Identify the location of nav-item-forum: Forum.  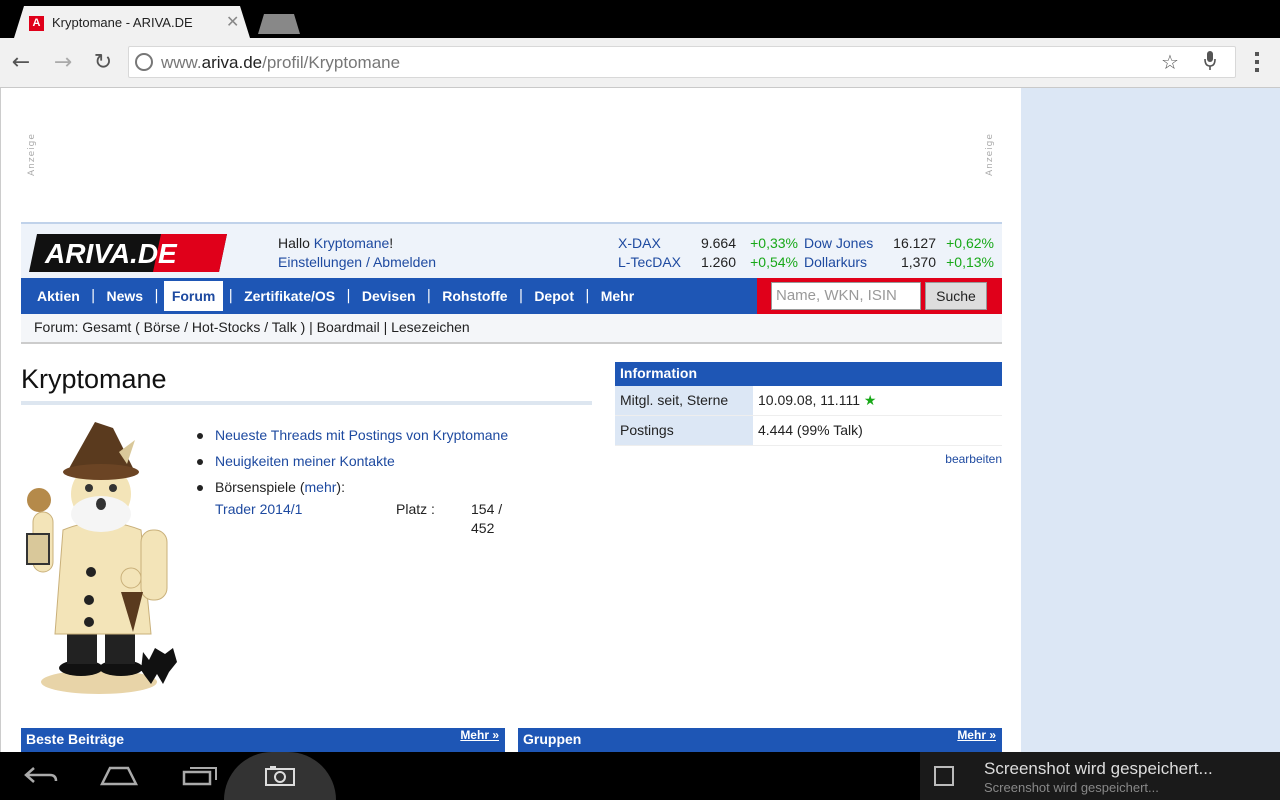
(193, 296).